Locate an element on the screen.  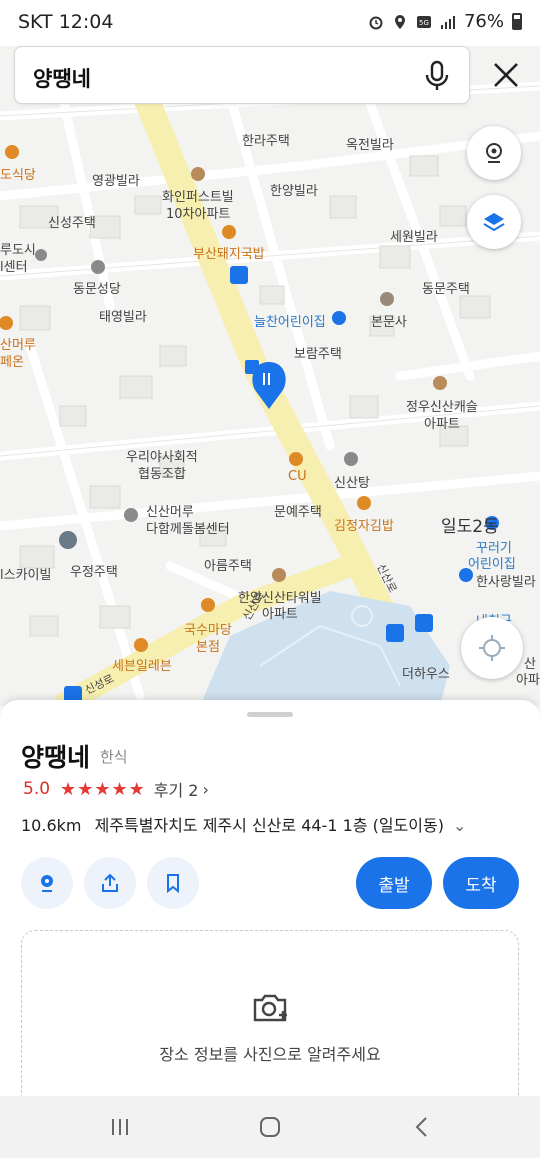
crosshair-icon is located at coordinates (492, 648).